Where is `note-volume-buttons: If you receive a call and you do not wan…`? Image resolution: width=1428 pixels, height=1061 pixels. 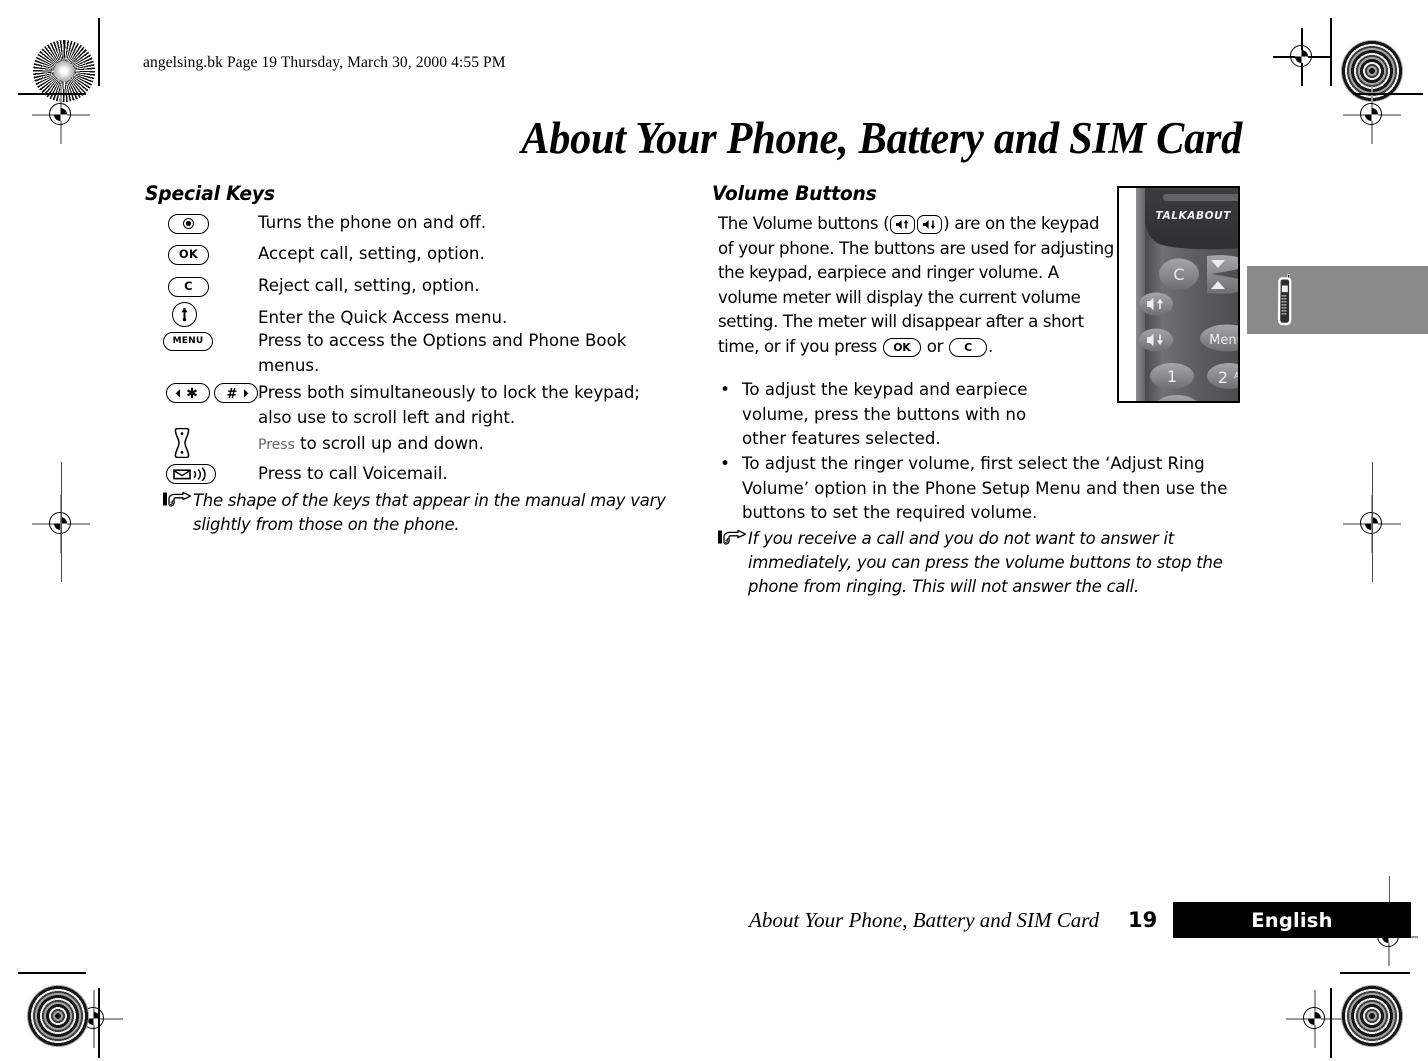
note-volume-buttons: If you receive a call and you do not wan… is located at coordinates (982, 563).